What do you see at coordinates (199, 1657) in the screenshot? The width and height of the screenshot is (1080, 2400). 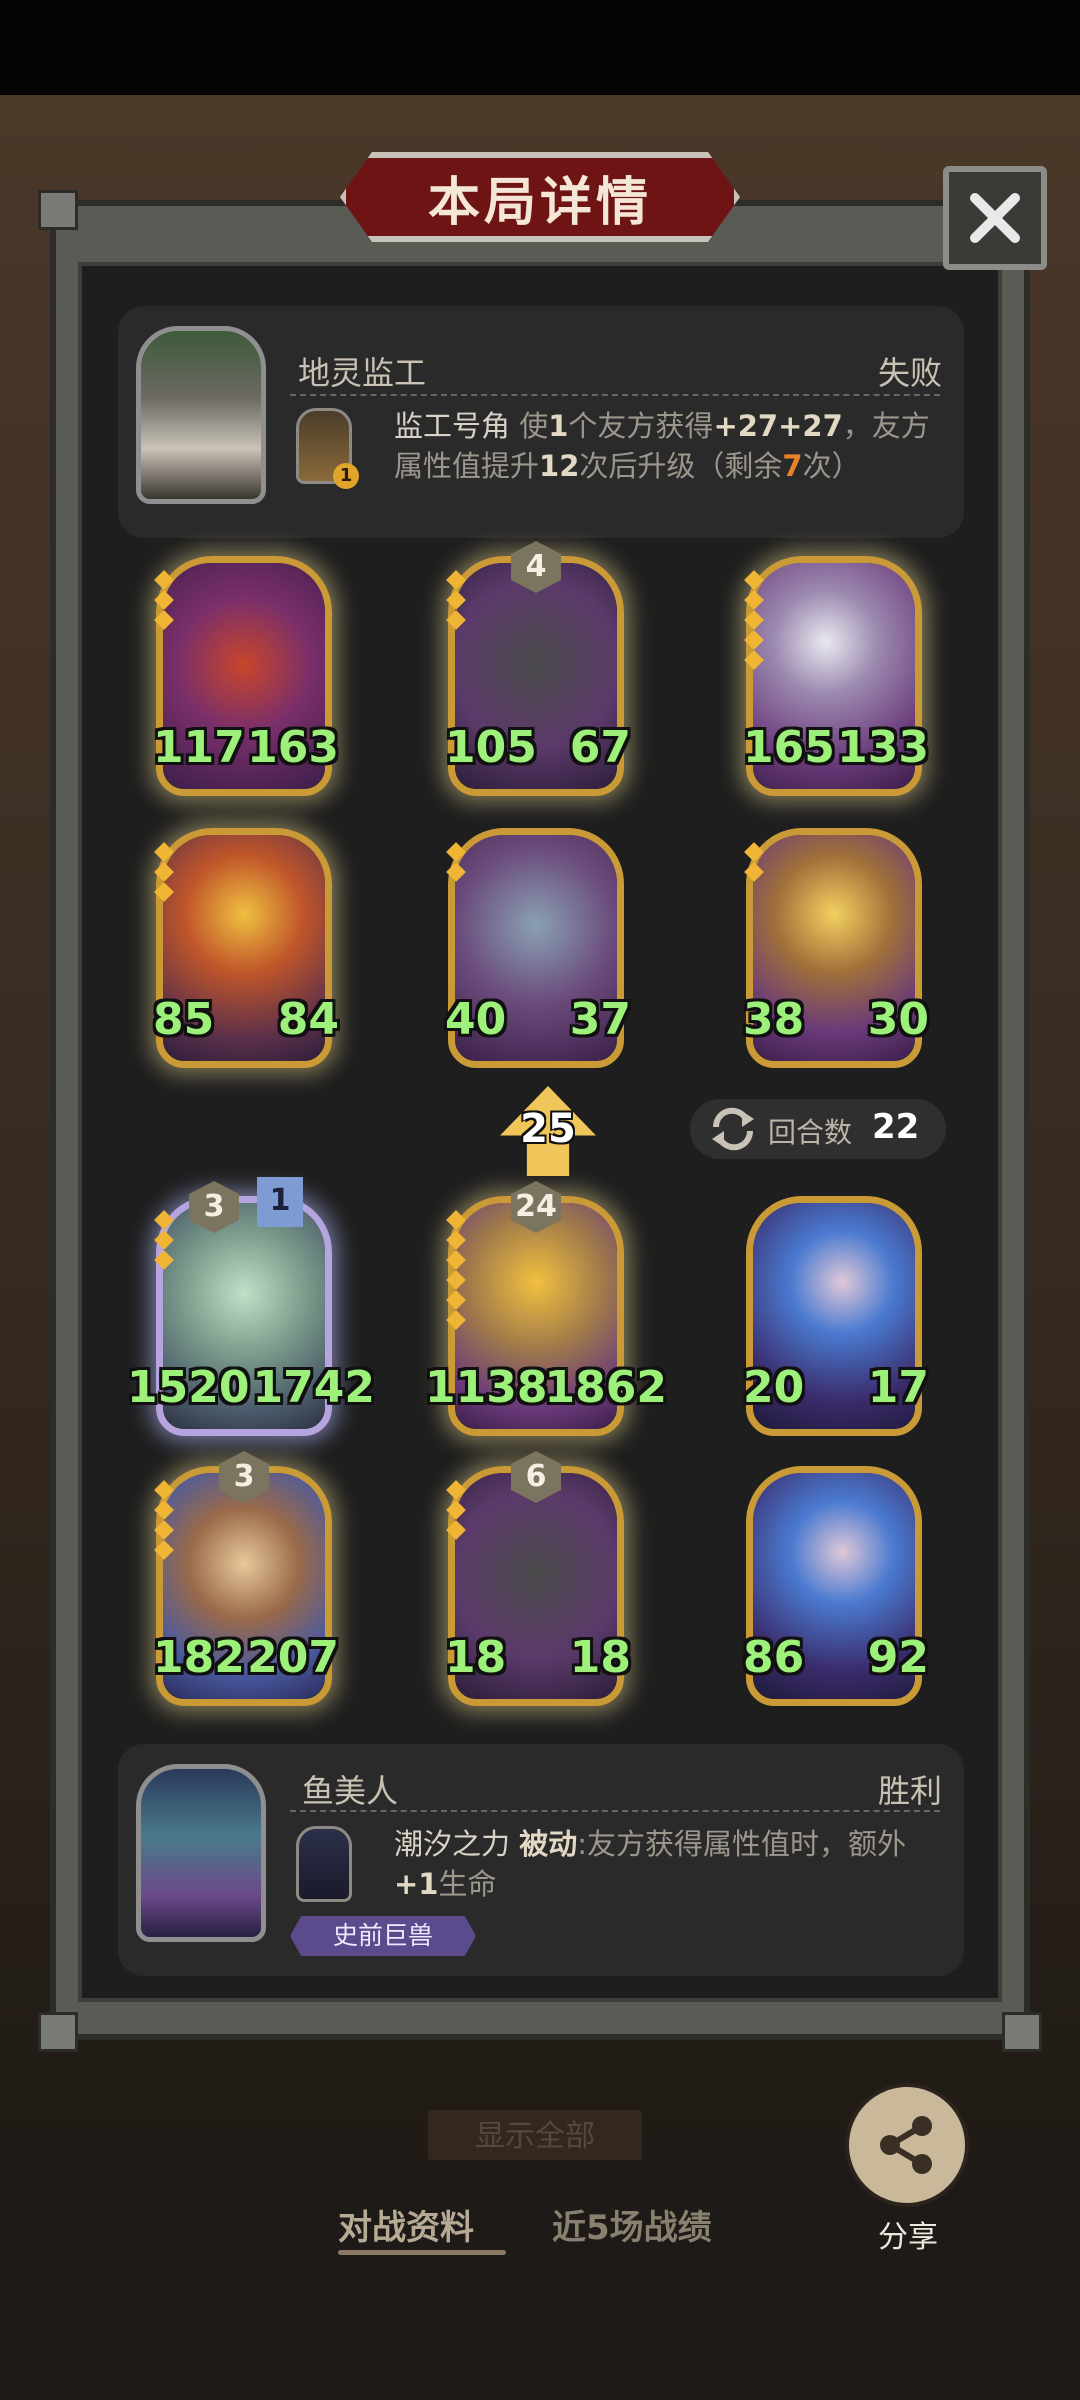 I see `card-attack: 182` at bounding box center [199, 1657].